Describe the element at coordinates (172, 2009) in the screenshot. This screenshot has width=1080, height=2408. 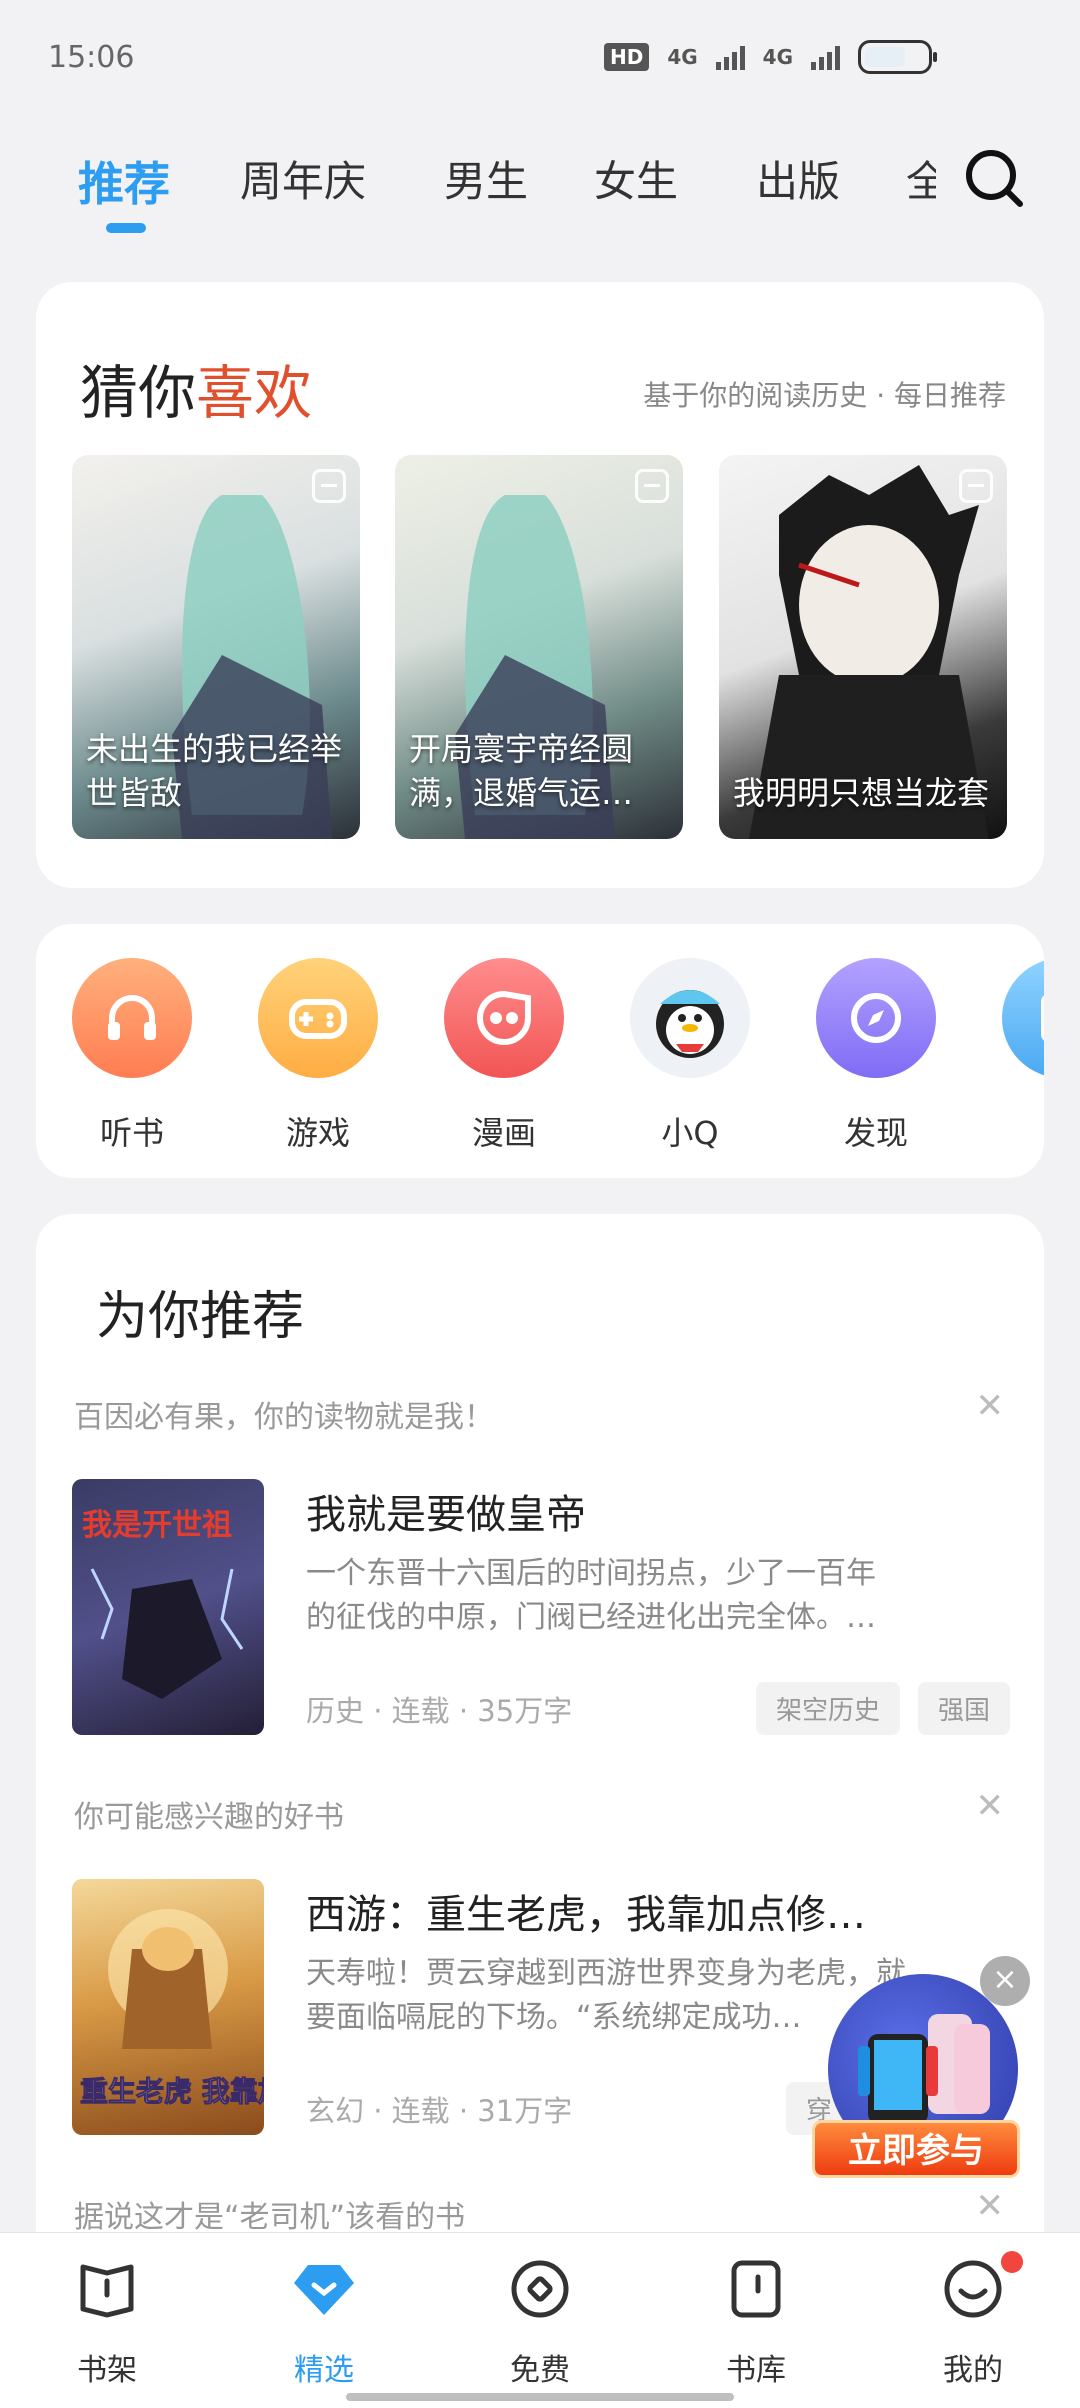
I see `cover-illustration: 重生老虎 我靠加点修仙` at that location.